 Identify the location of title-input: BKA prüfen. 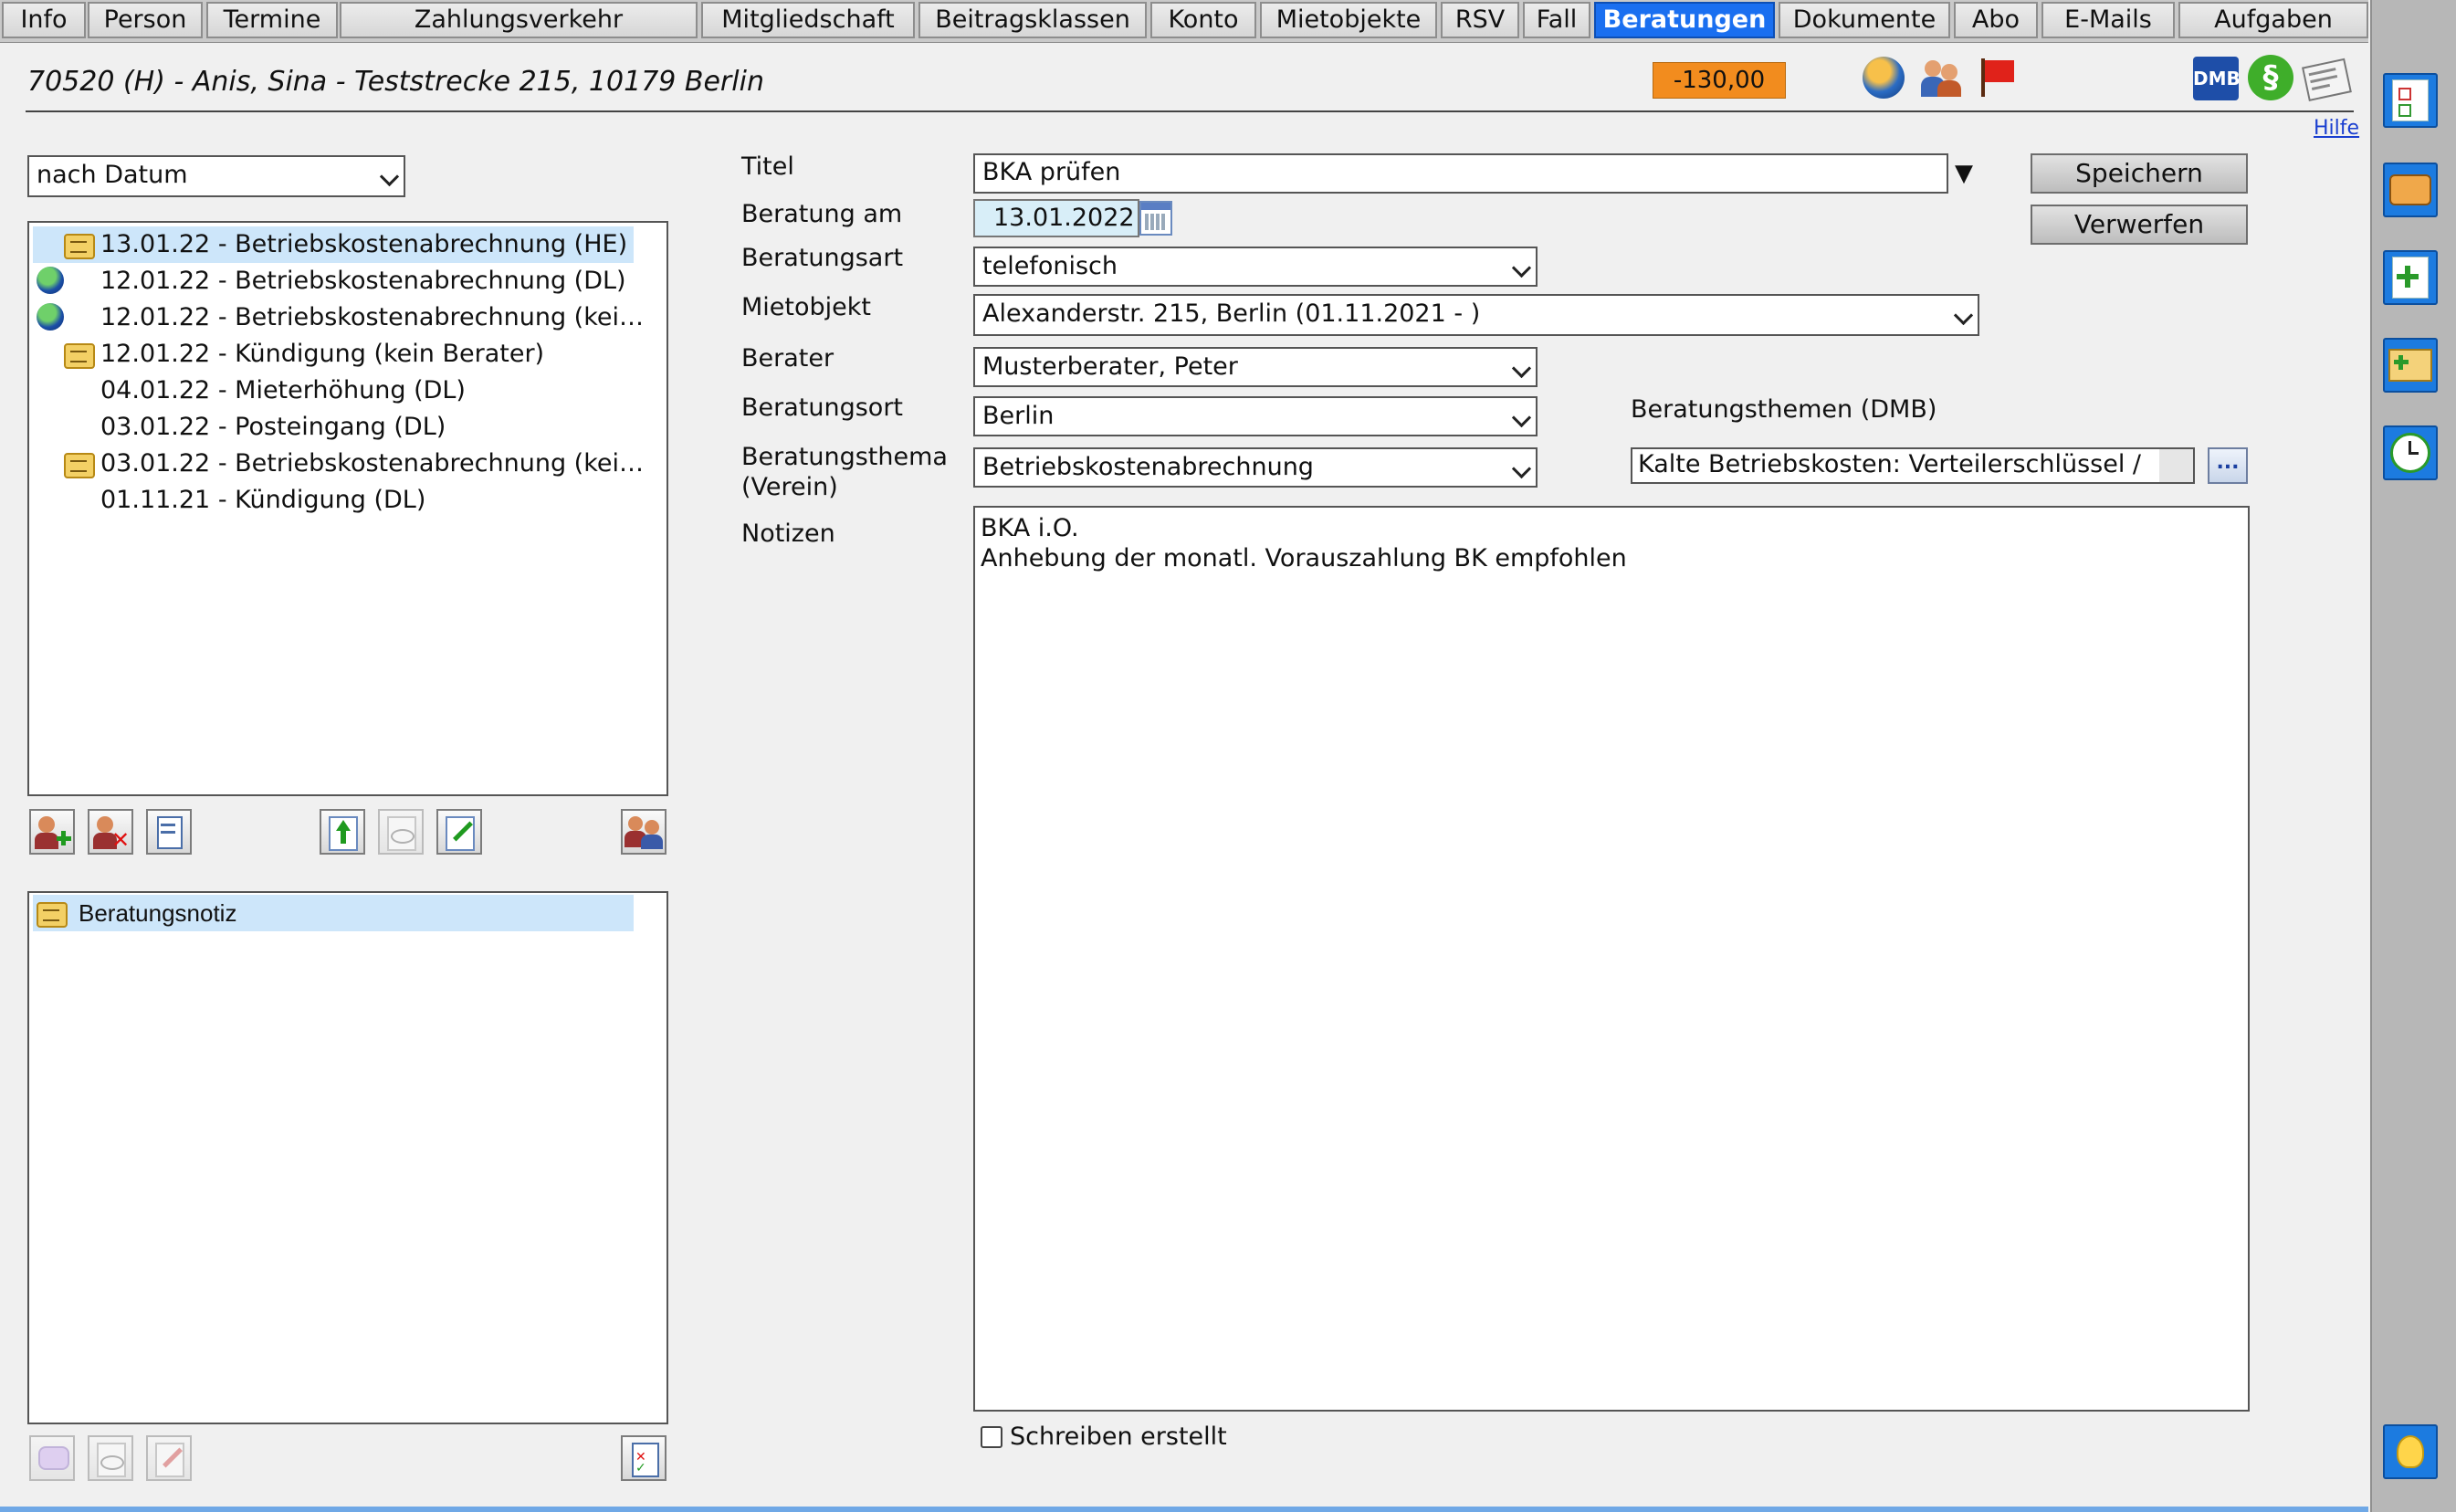
(1460, 173).